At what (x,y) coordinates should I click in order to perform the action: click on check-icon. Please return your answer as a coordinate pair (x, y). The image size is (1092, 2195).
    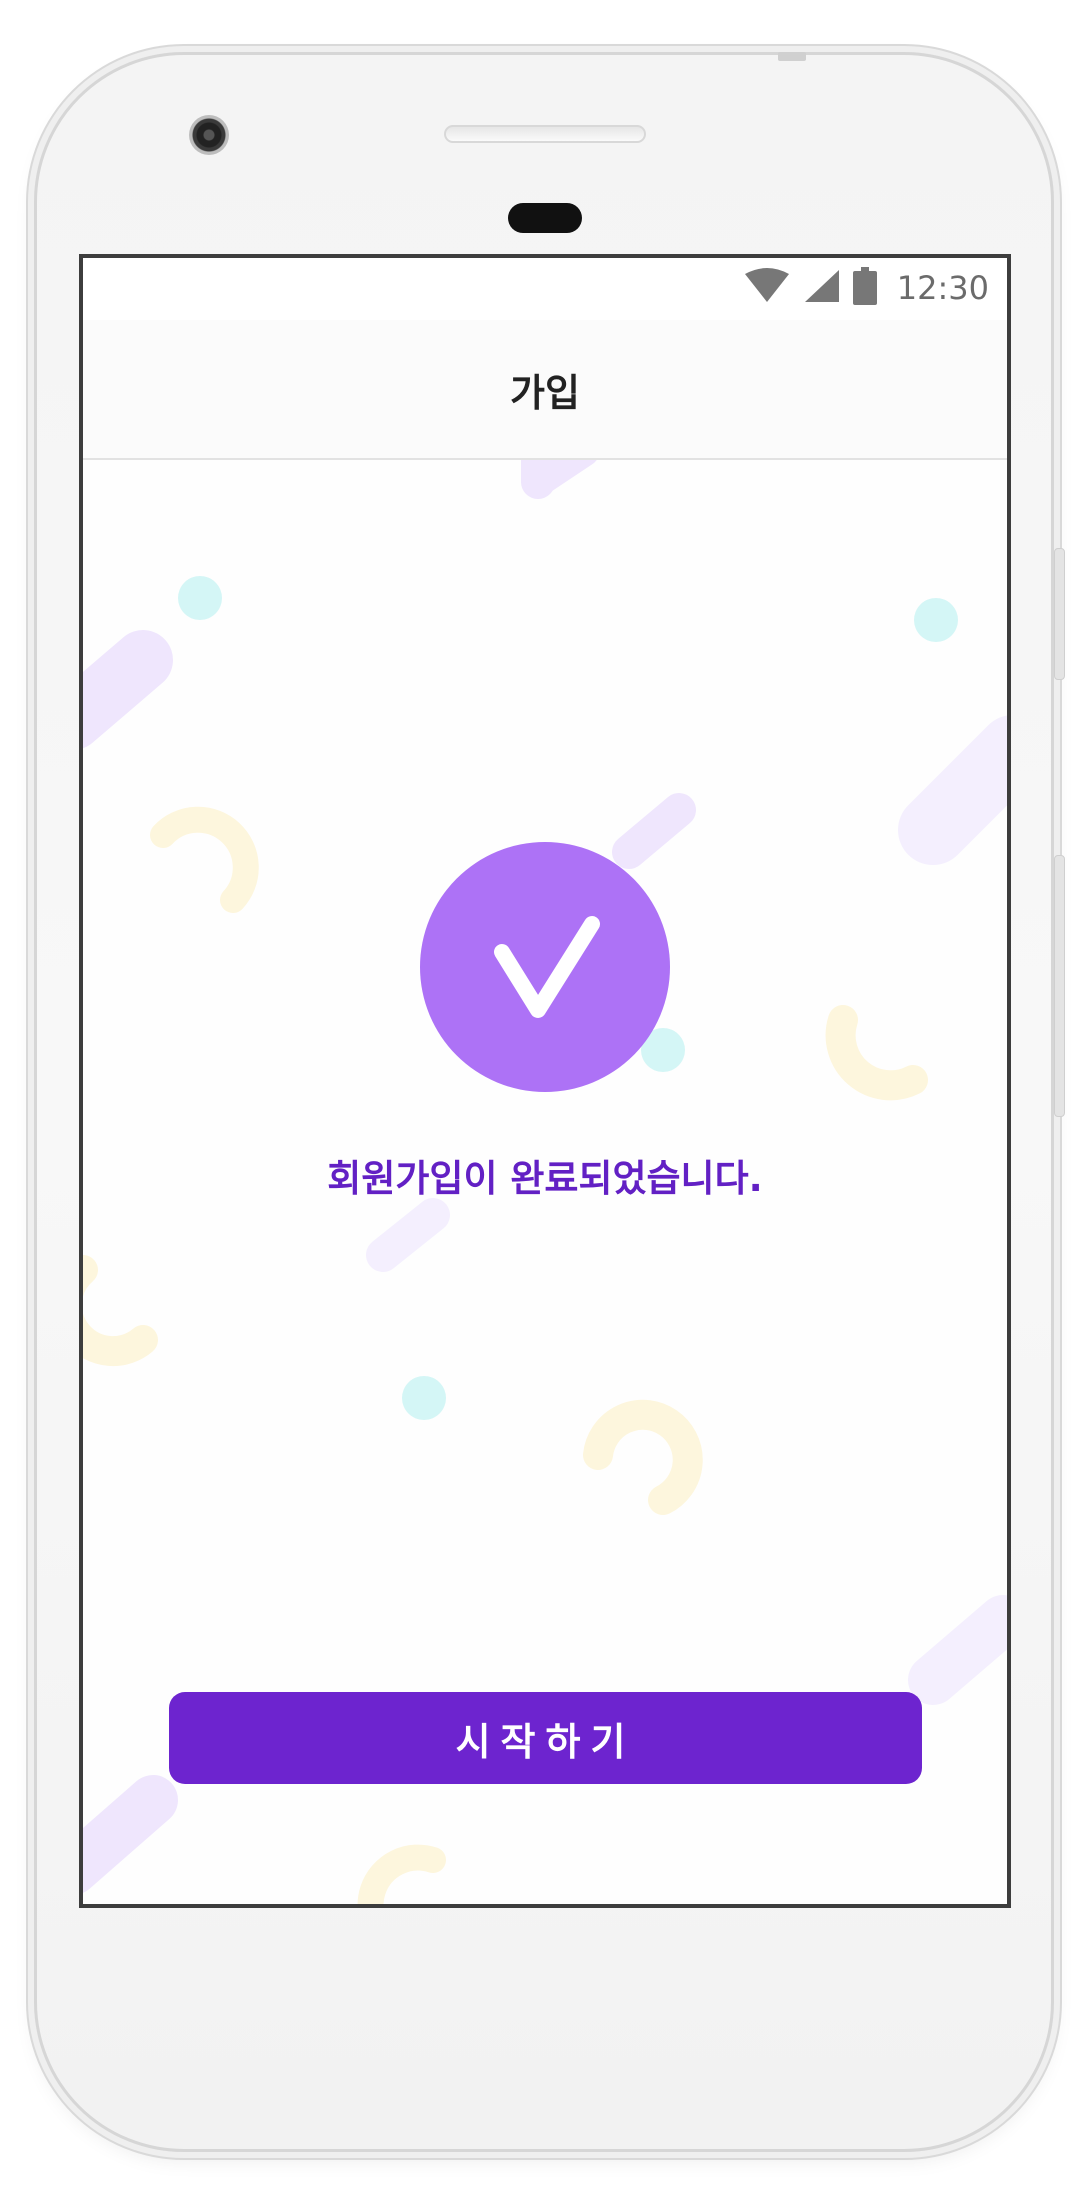
    Looking at the image, I should click on (547, 967).